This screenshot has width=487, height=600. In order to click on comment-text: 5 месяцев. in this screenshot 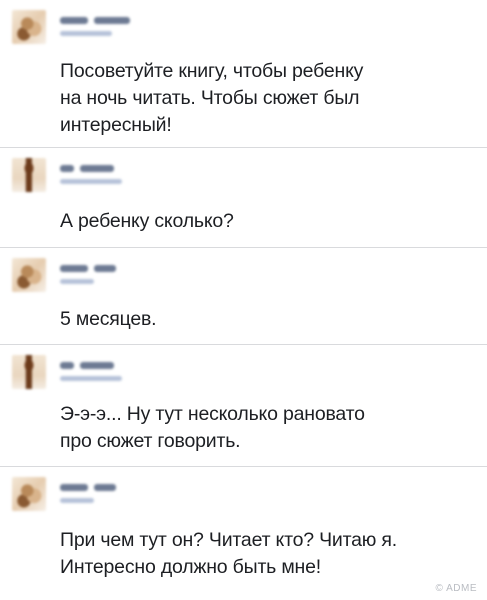, I will do `click(108, 319)`.